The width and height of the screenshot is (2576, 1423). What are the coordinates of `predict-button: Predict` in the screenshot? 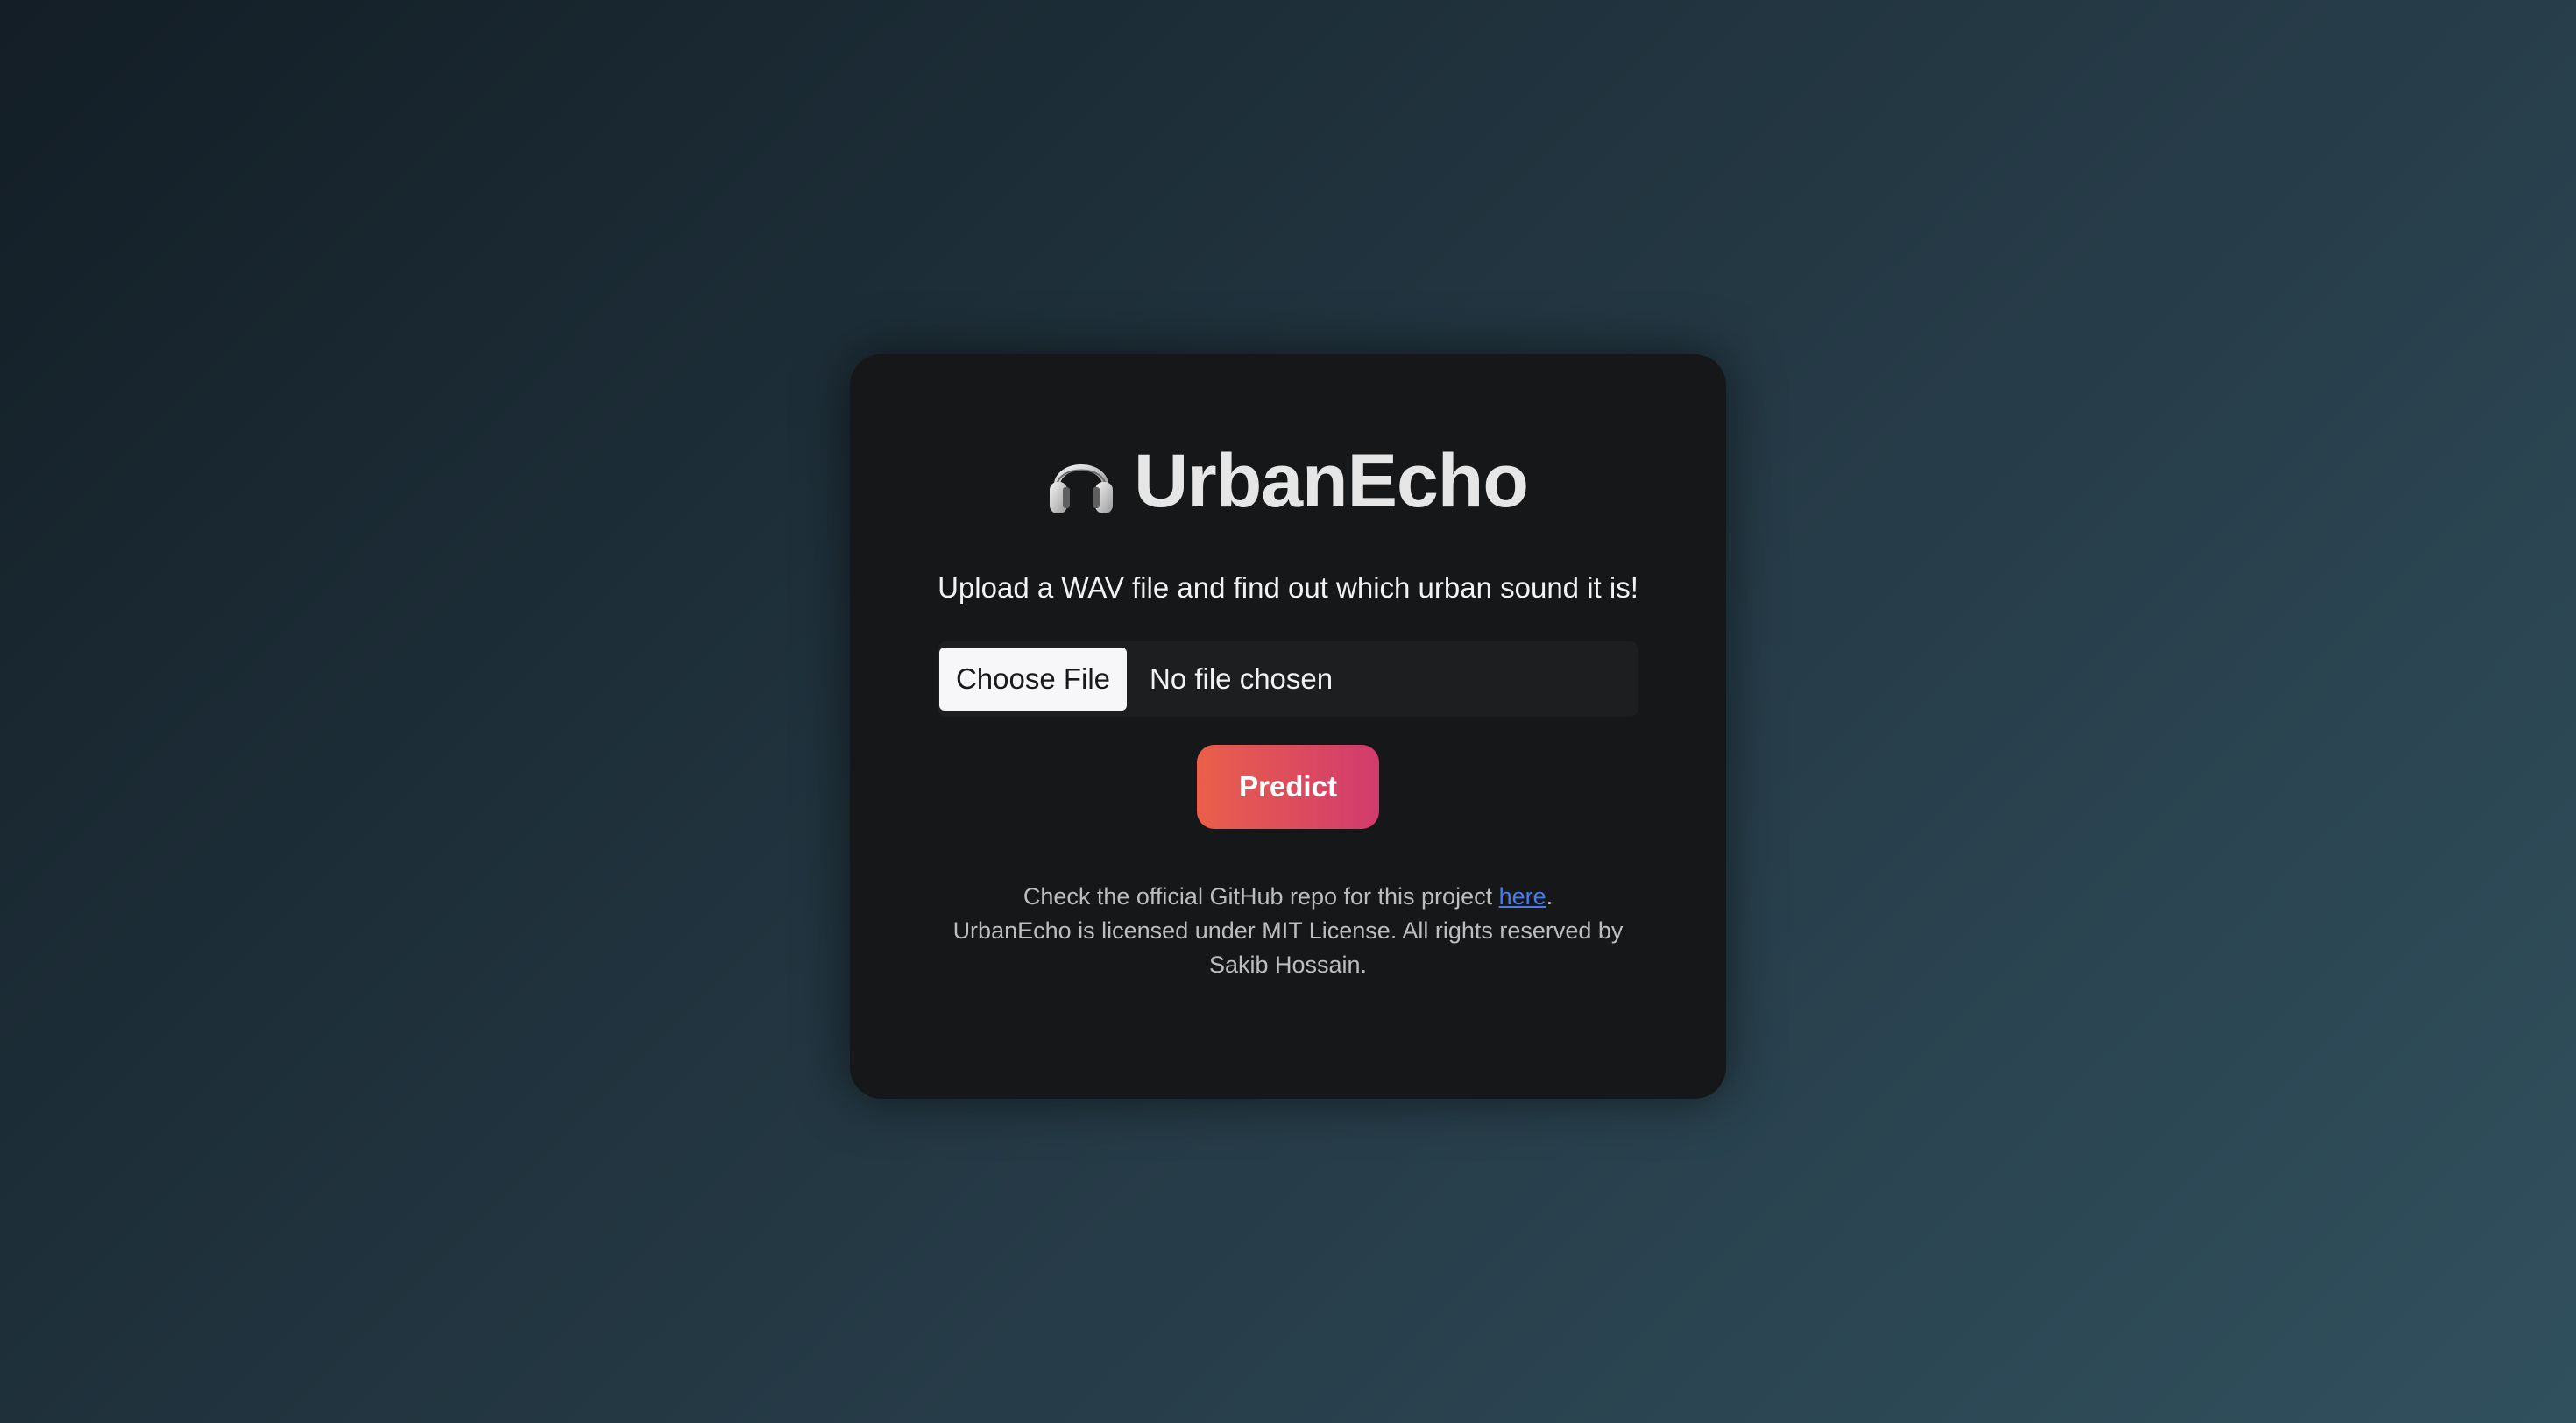 It's located at (1288, 787).